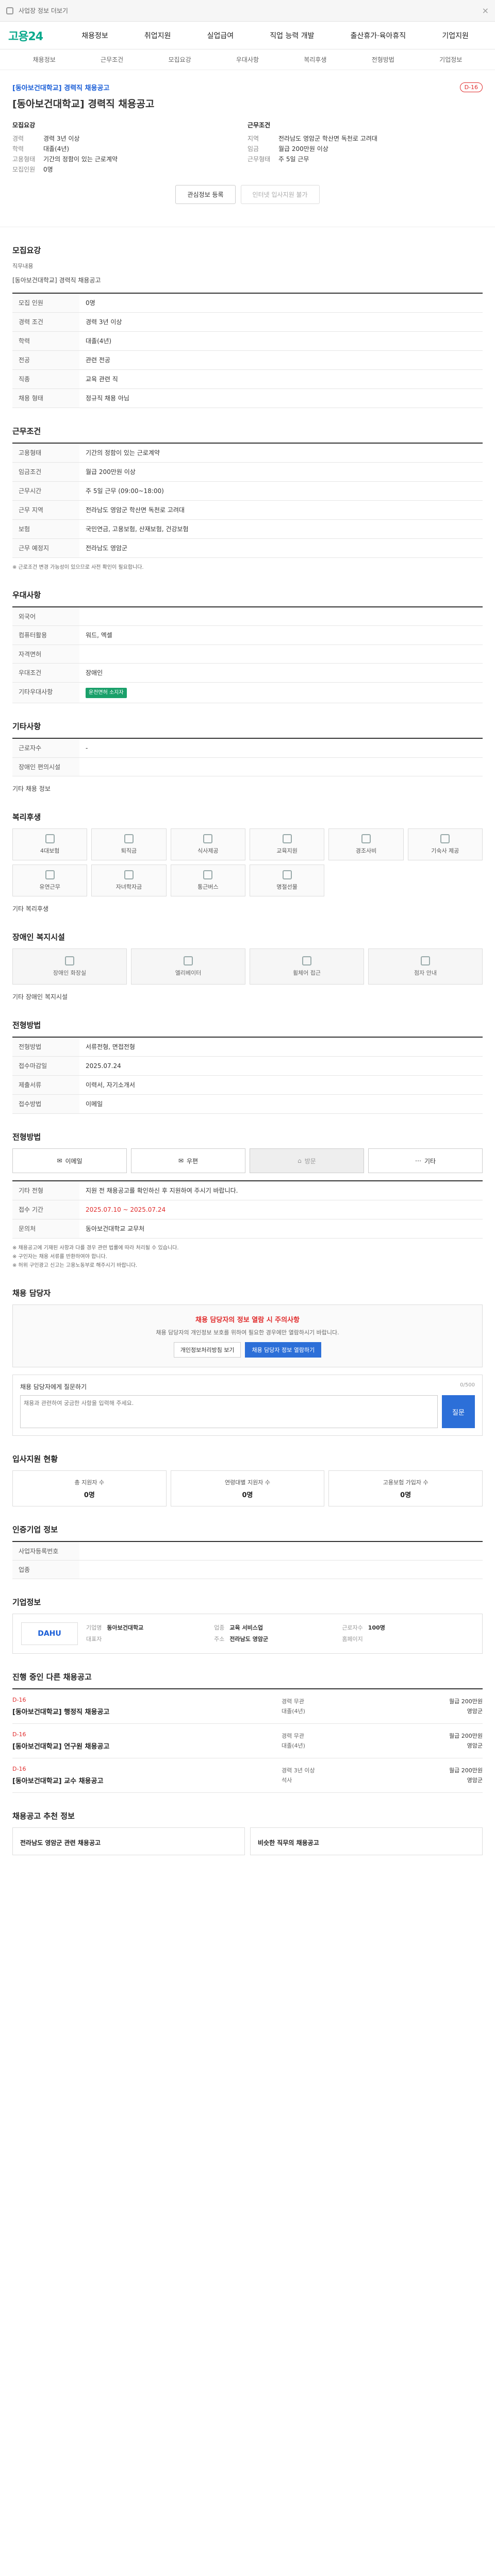  I want to click on method-post: ✉ 우편, so click(188, 1160).